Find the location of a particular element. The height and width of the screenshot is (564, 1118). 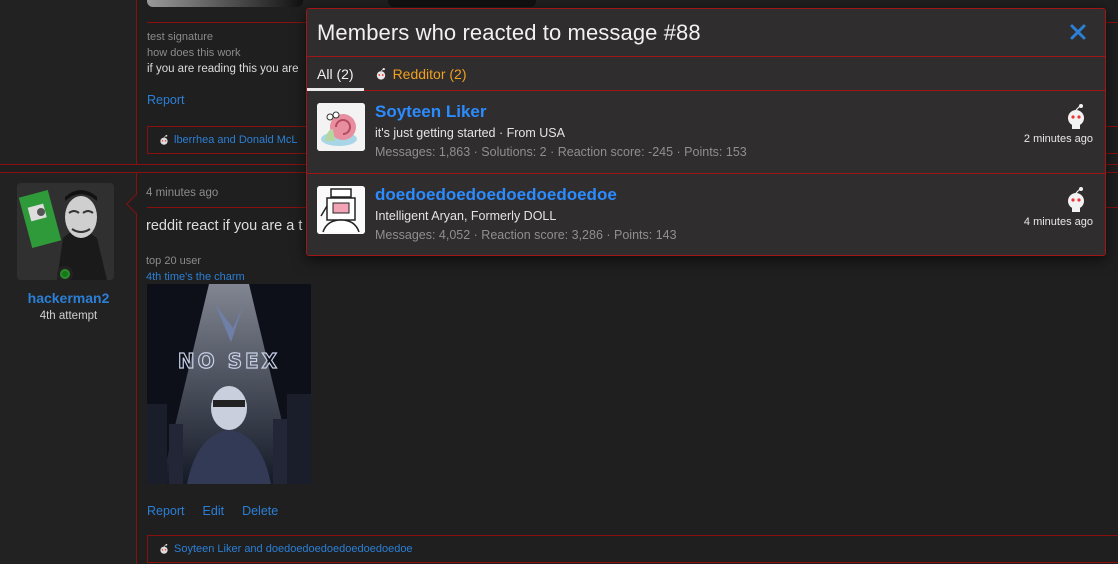

member-name: Soyteen Liker is located at coordinates (431, 112).